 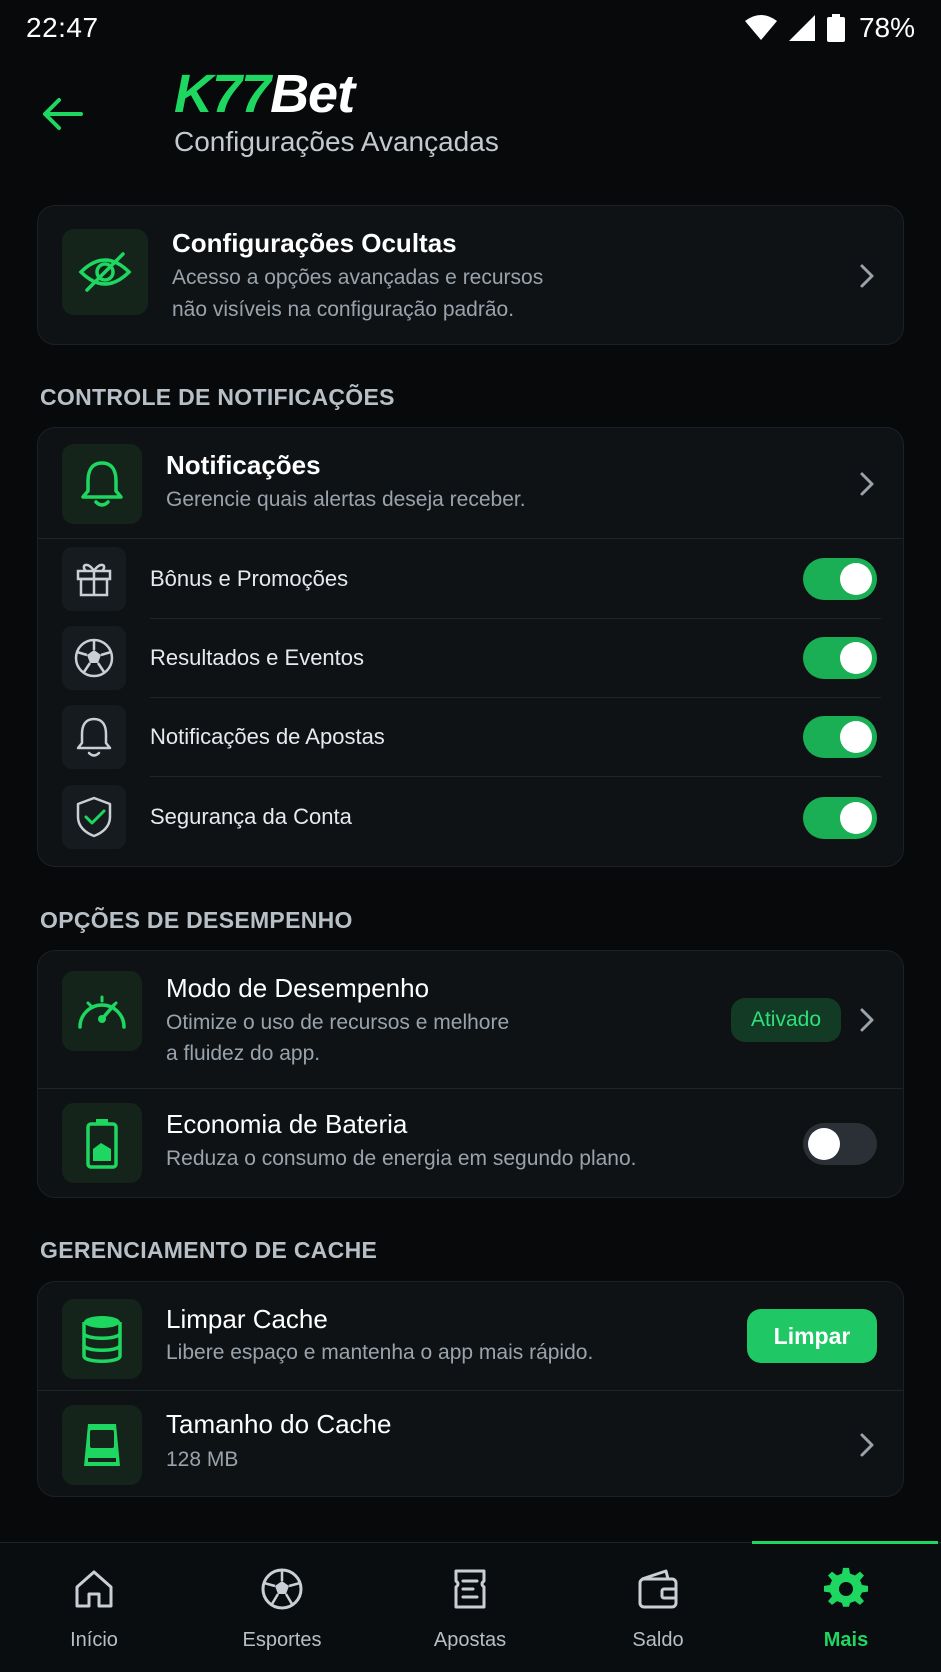 What do you see at coordinates (470, 1640) in the screenshot?
I see `nav-label: Apostas` at bounding box center [470, 1640].